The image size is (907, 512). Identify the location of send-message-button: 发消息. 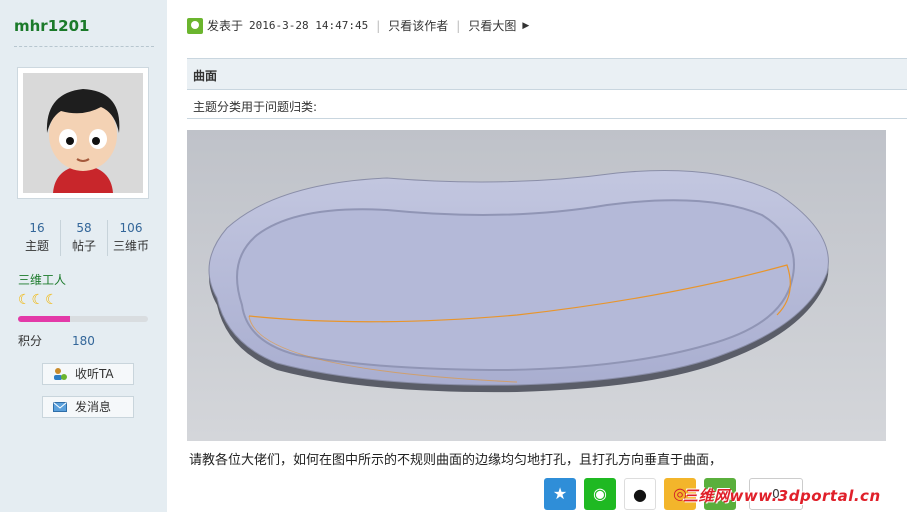
(88, 407).